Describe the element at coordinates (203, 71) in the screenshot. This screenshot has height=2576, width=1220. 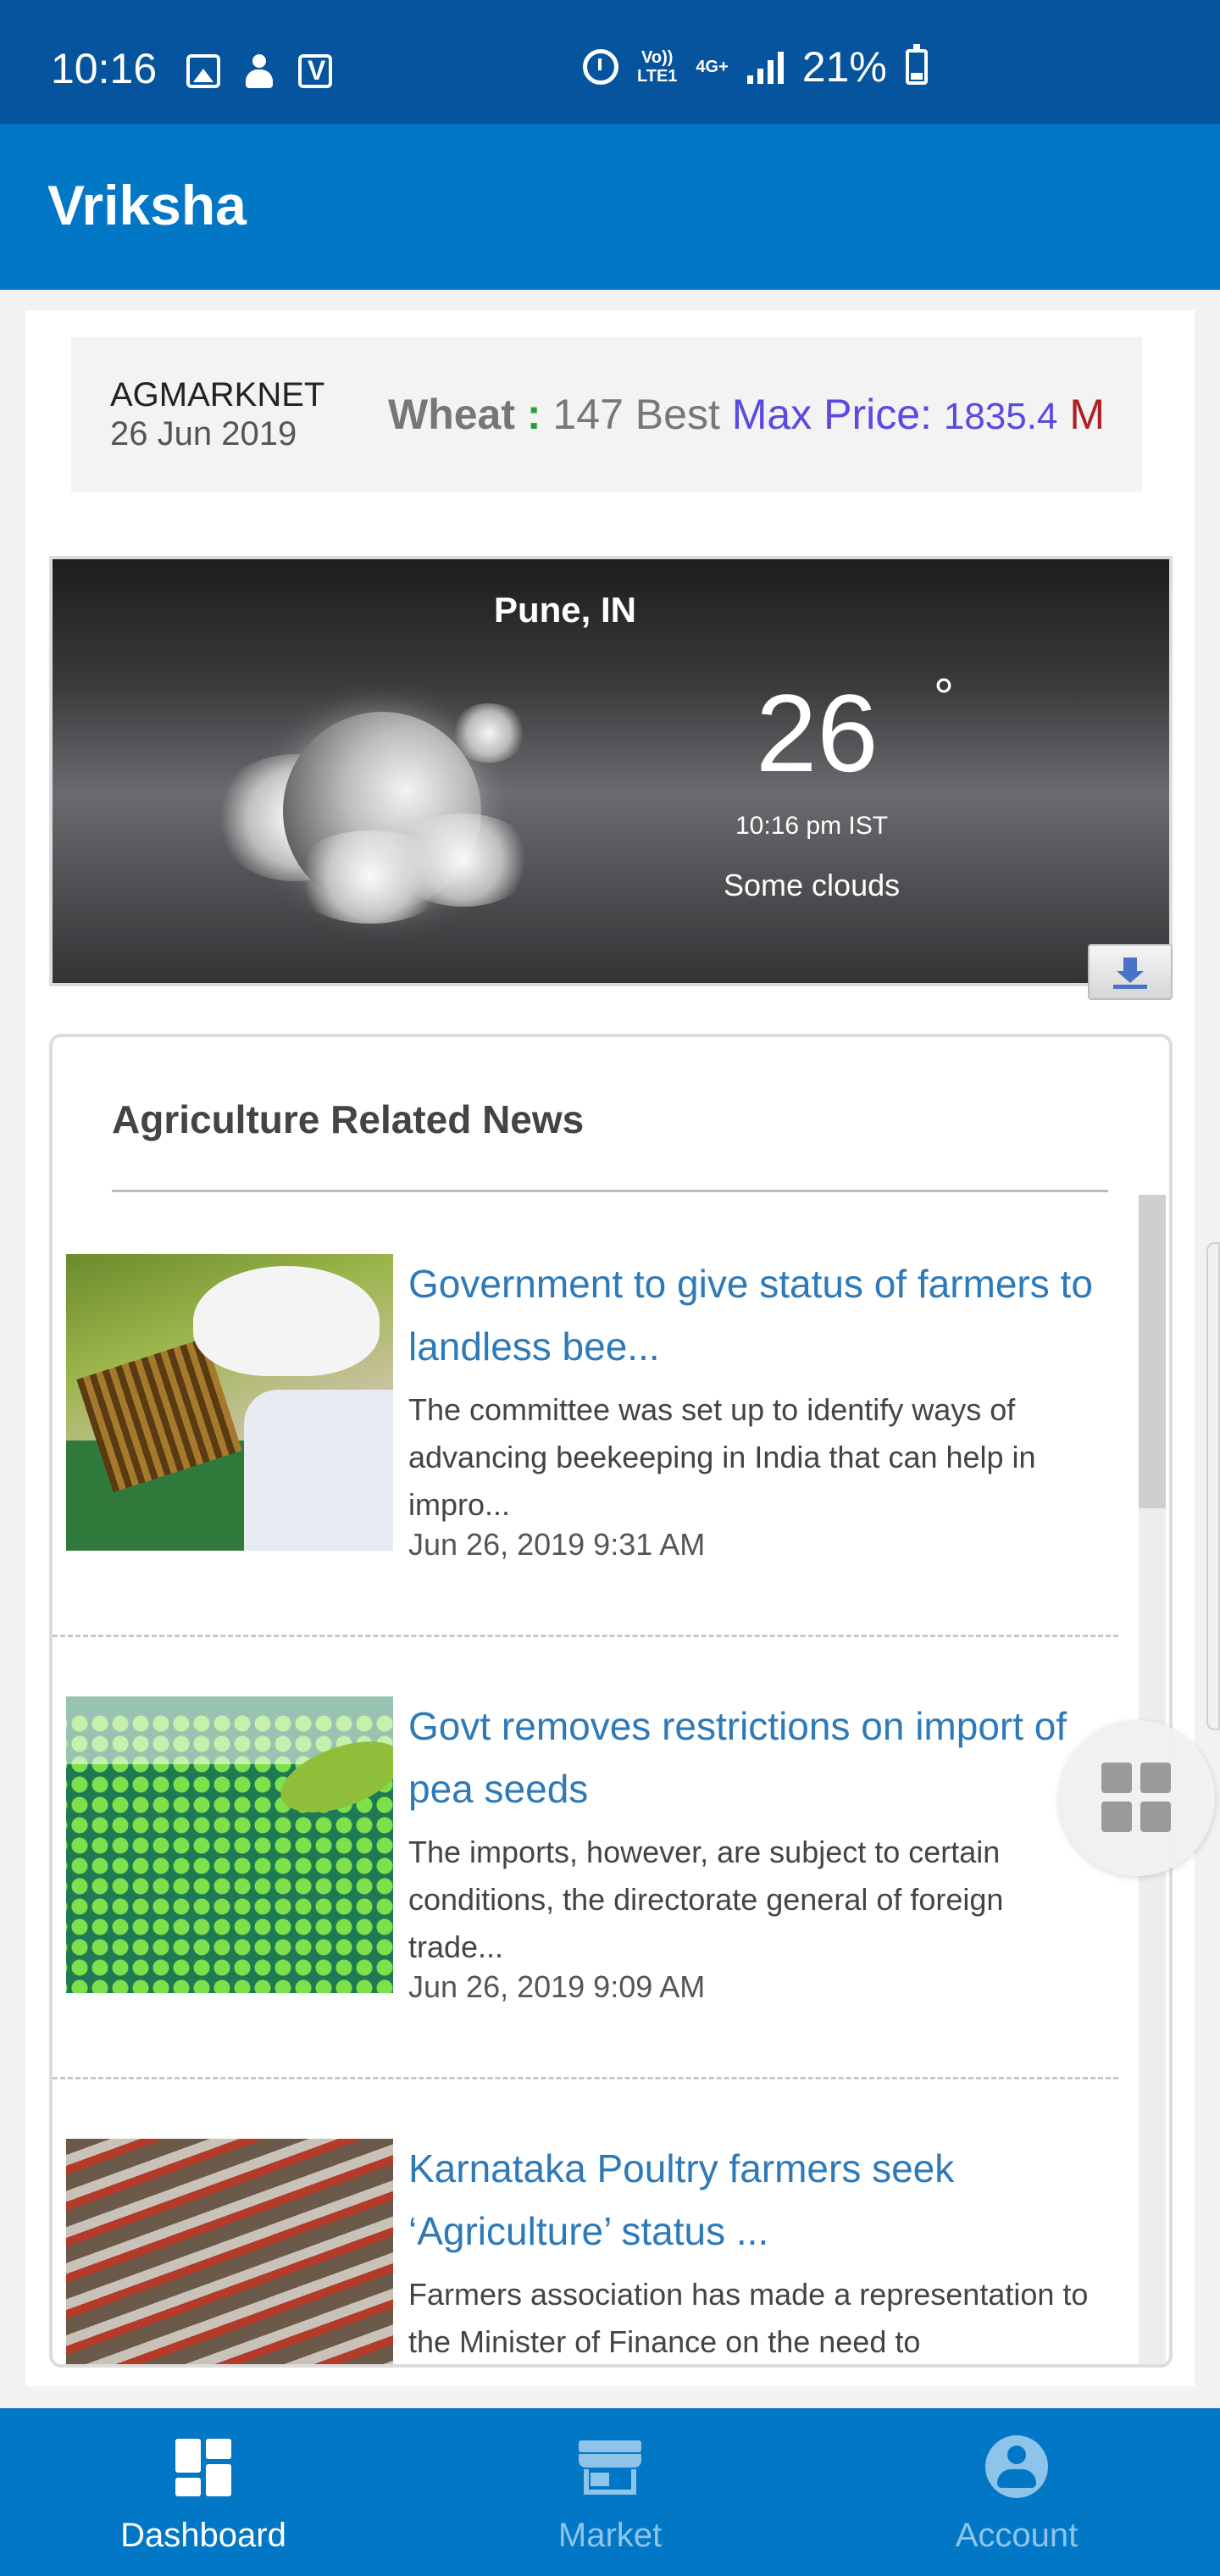
I see `image-icon` at that location.